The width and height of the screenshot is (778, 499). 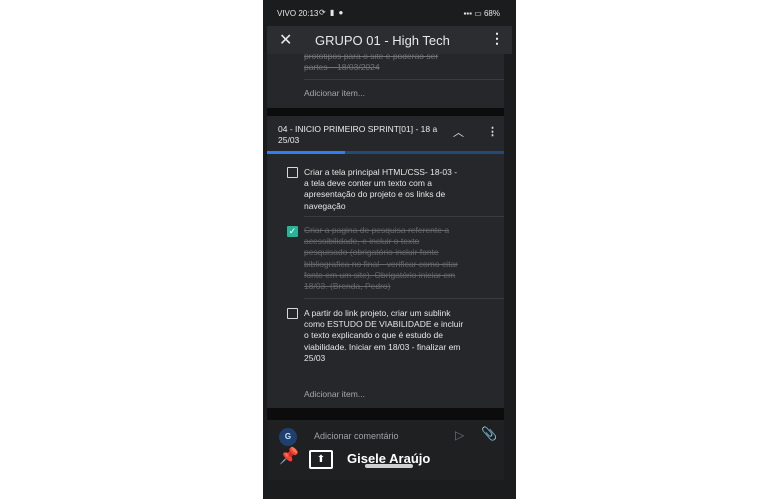 I want to click on status-time: VIVO 20:13, so click(x=298, y=13).